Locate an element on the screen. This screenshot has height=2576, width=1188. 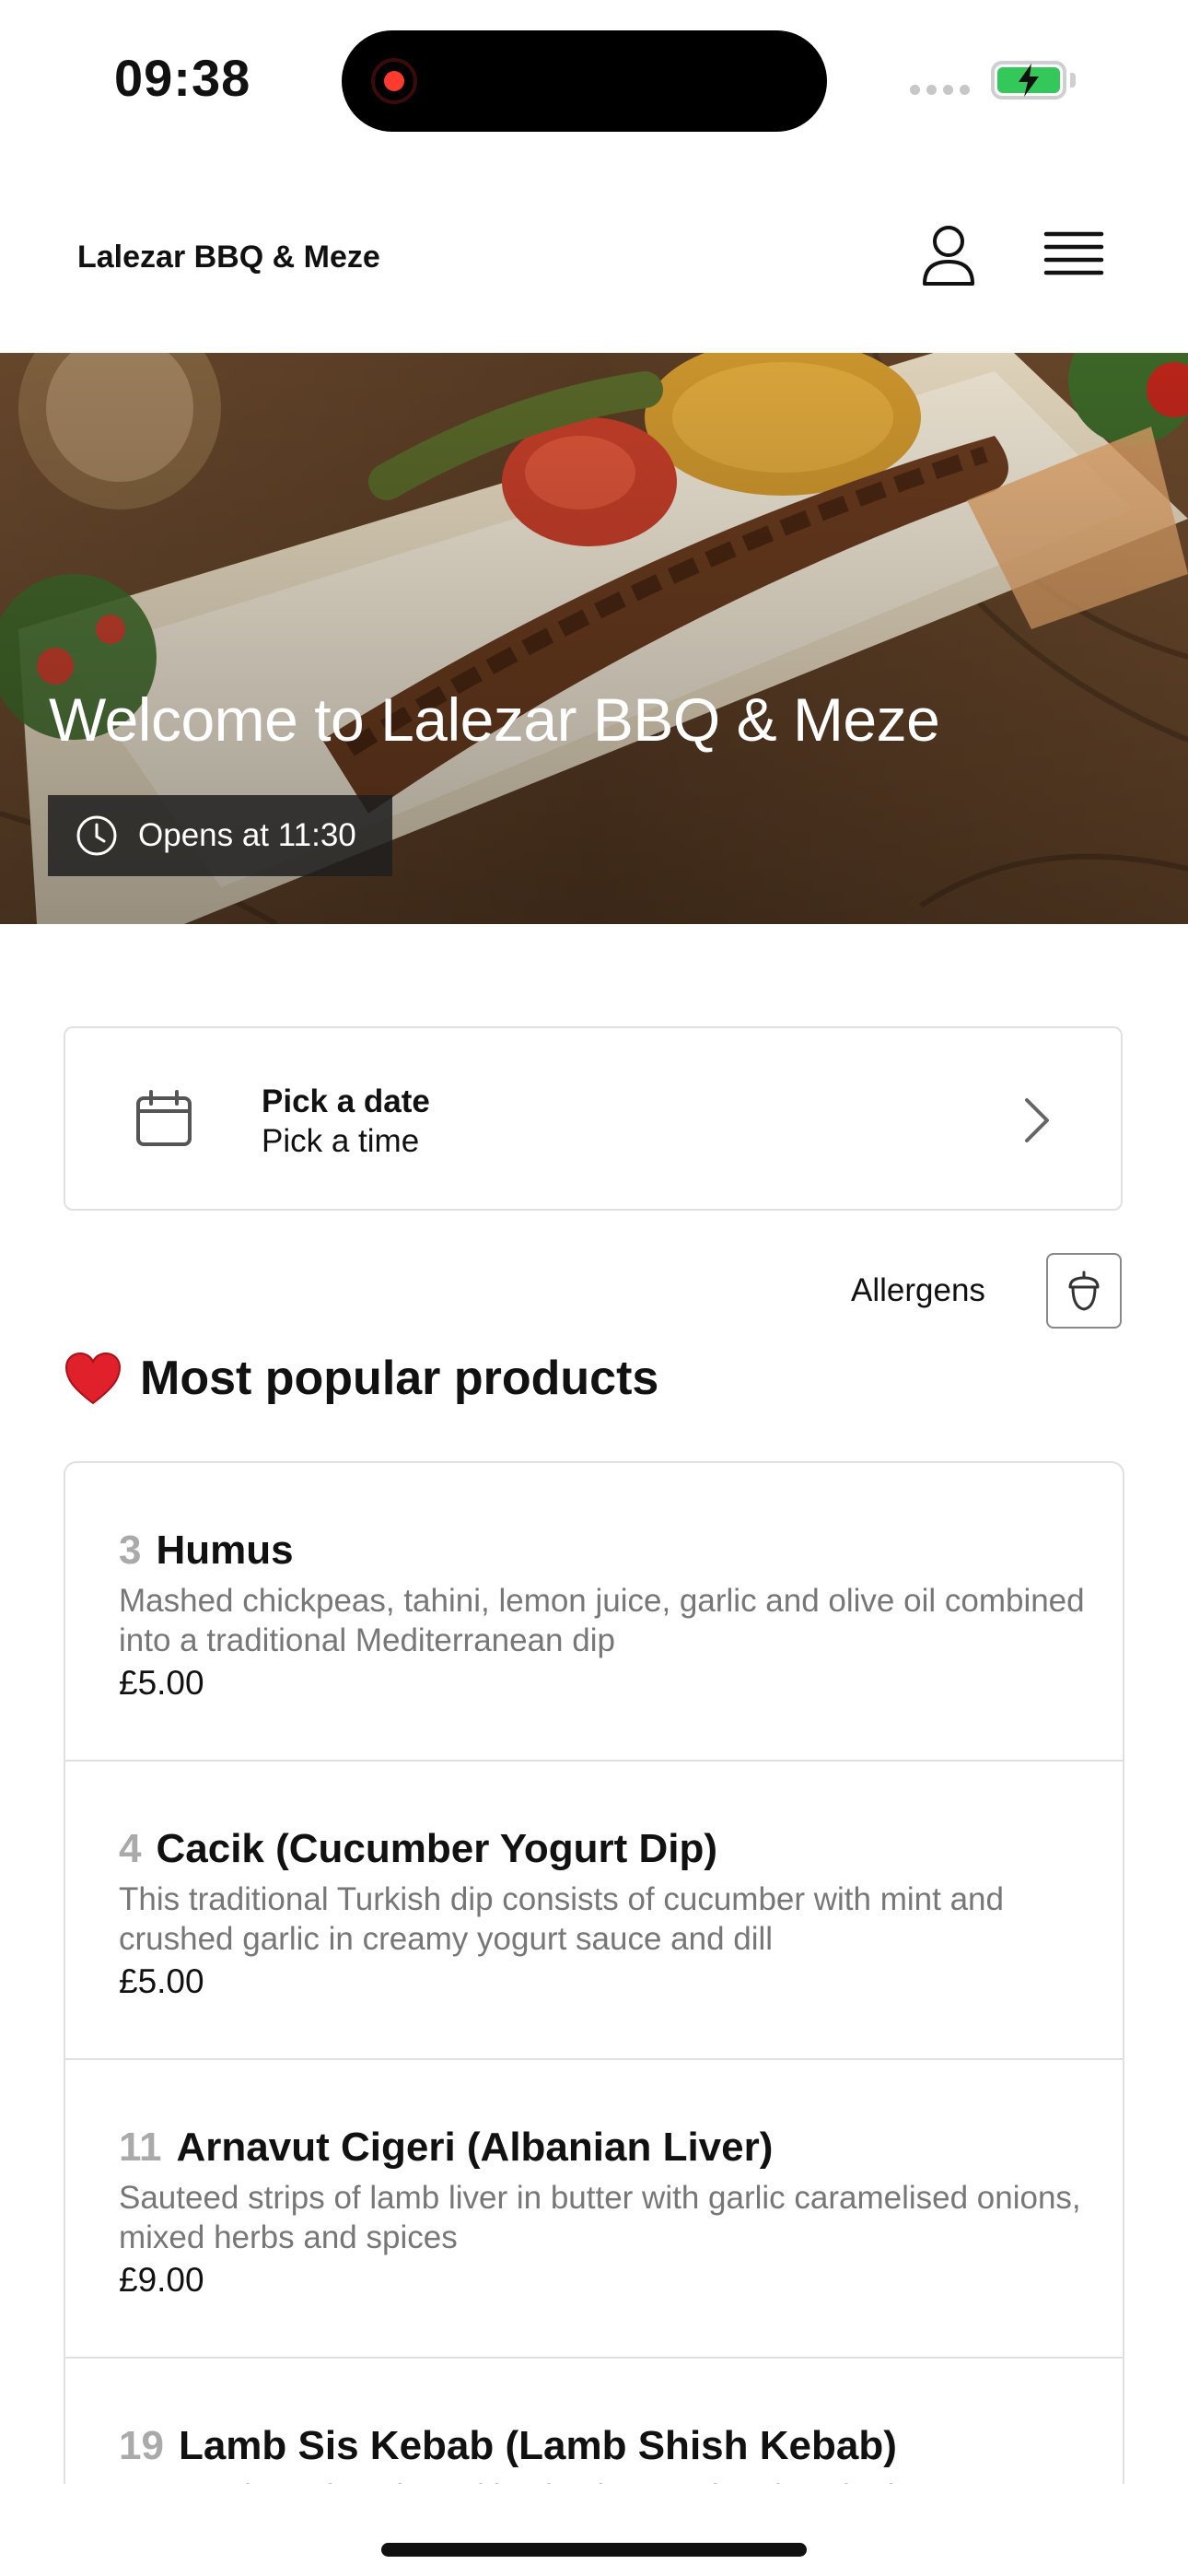
acorn-icon is located at coordinates (1084, 1290).